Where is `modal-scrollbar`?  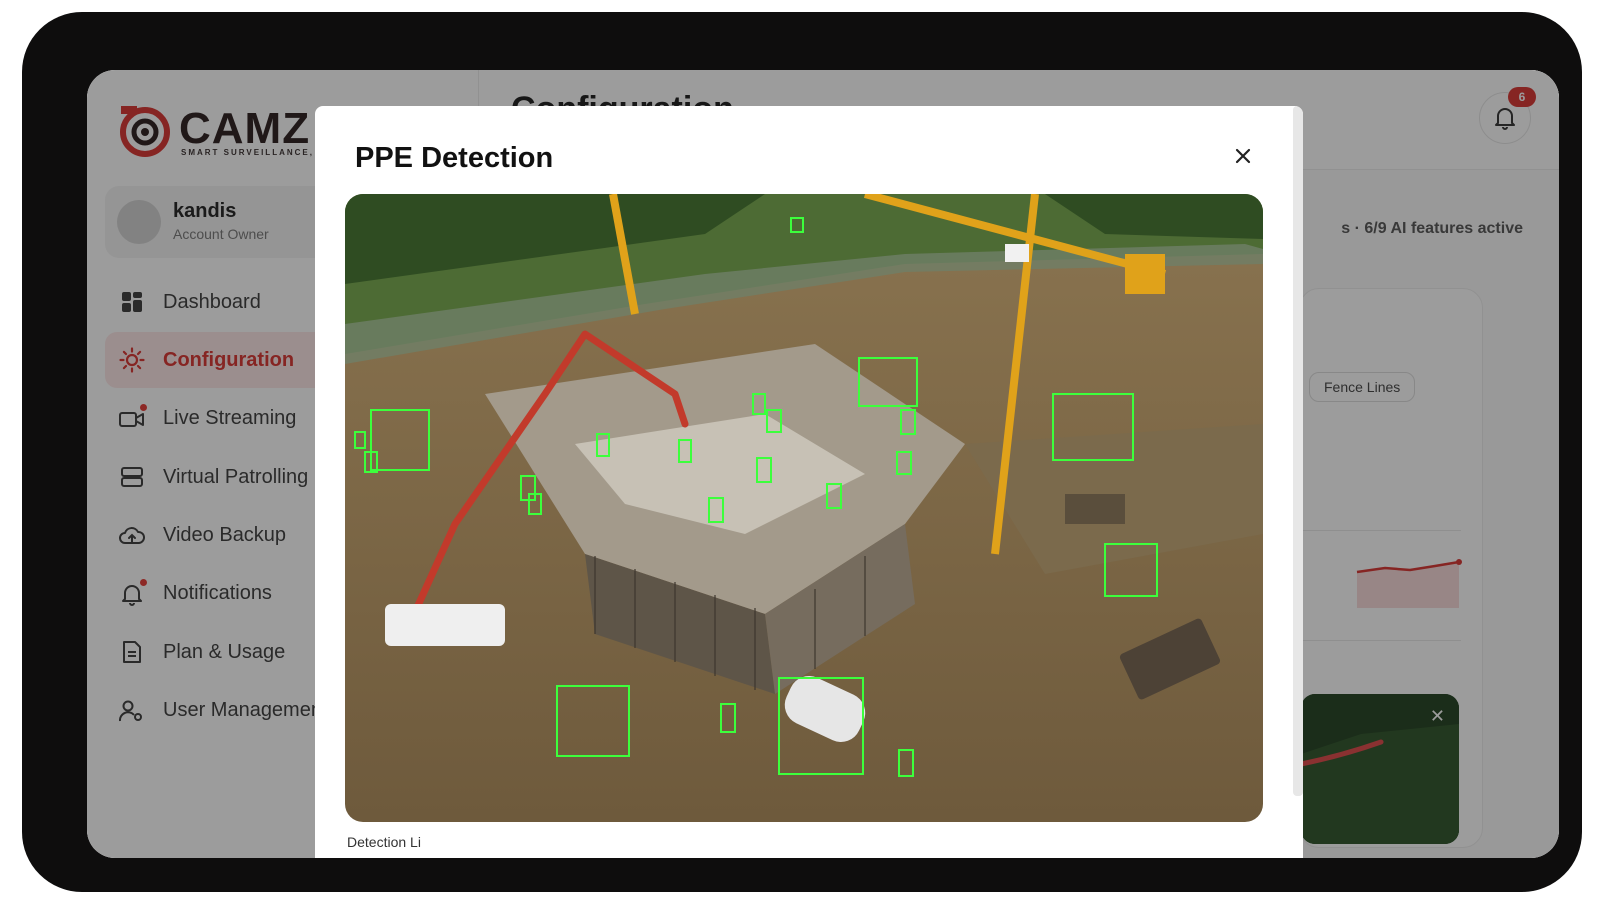
modal-scrollbar is located at coordinates (1298, 451).